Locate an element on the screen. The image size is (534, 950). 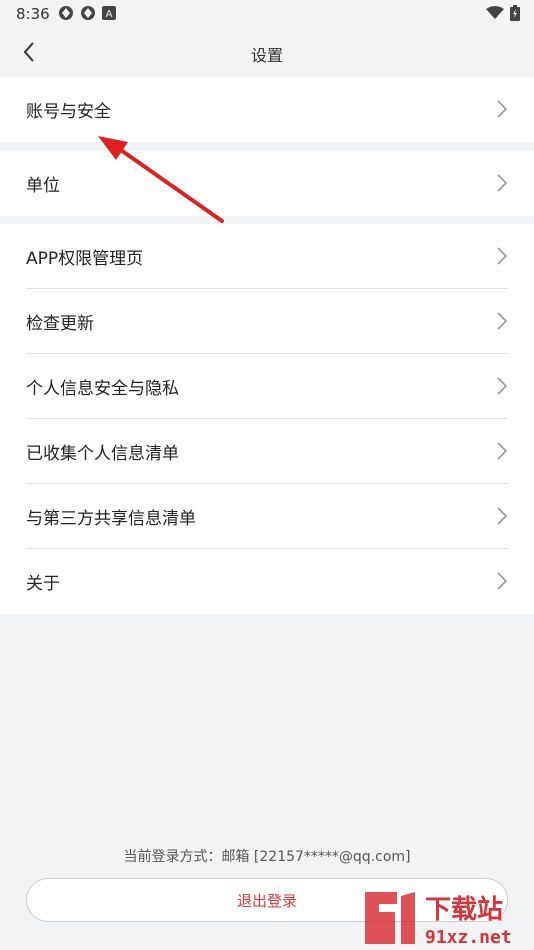
settings-item-label: APP权限管理页 is located at coordinates (85, 259).